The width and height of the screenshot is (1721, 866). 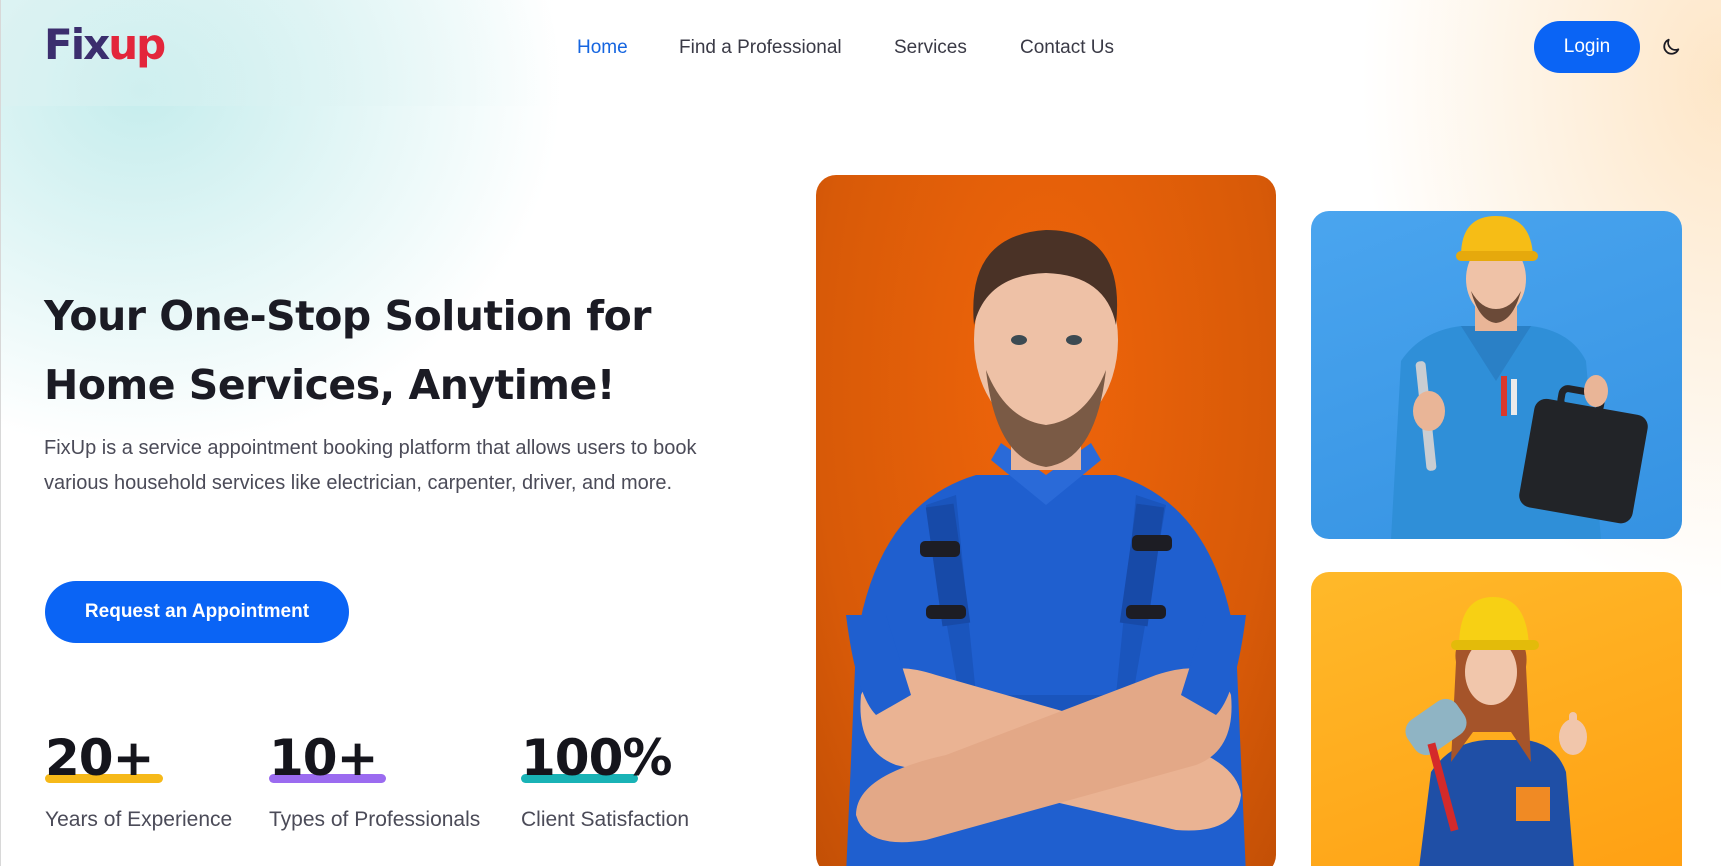 I want to click on nav-find-professional: Find a Professional, so click(x=760, y=48).